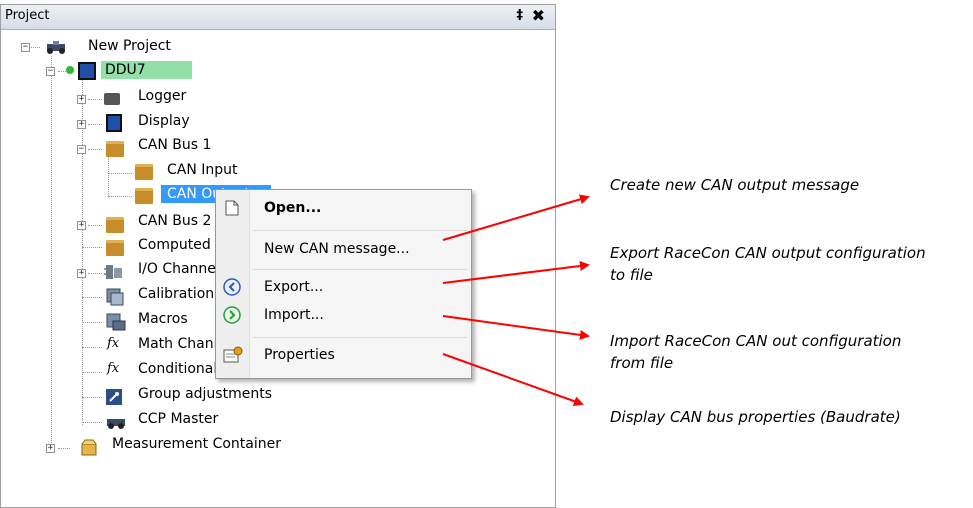 The width and height of the screenshot is (973, 508). I want to click on annotation-create-message: Create new CAN output message, so click(735, 185).